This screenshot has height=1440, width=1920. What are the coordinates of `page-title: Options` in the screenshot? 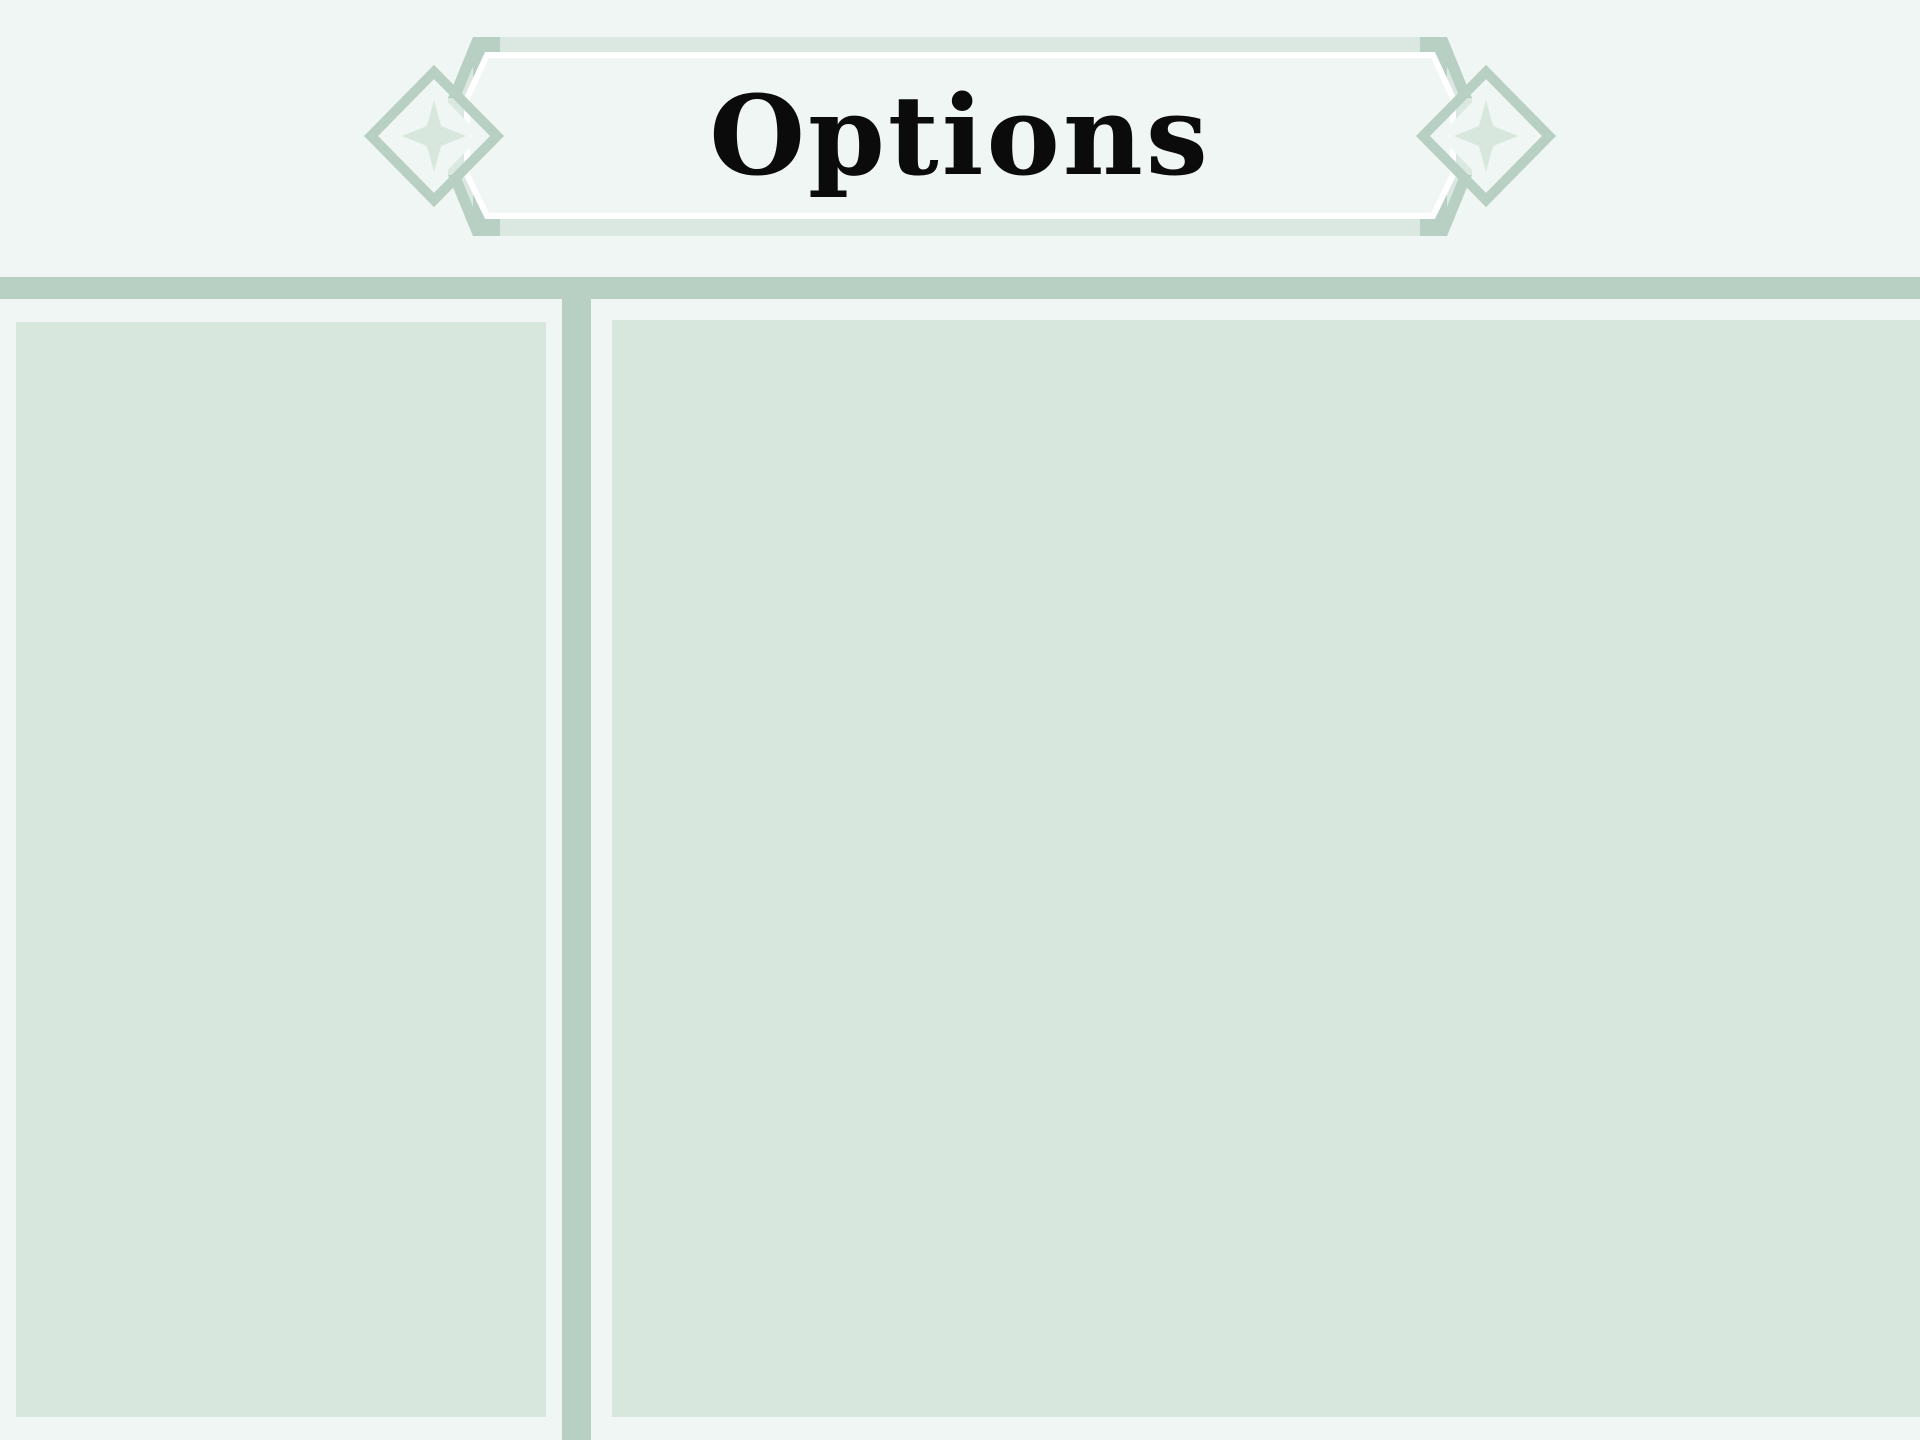 It's located at (960, 135).